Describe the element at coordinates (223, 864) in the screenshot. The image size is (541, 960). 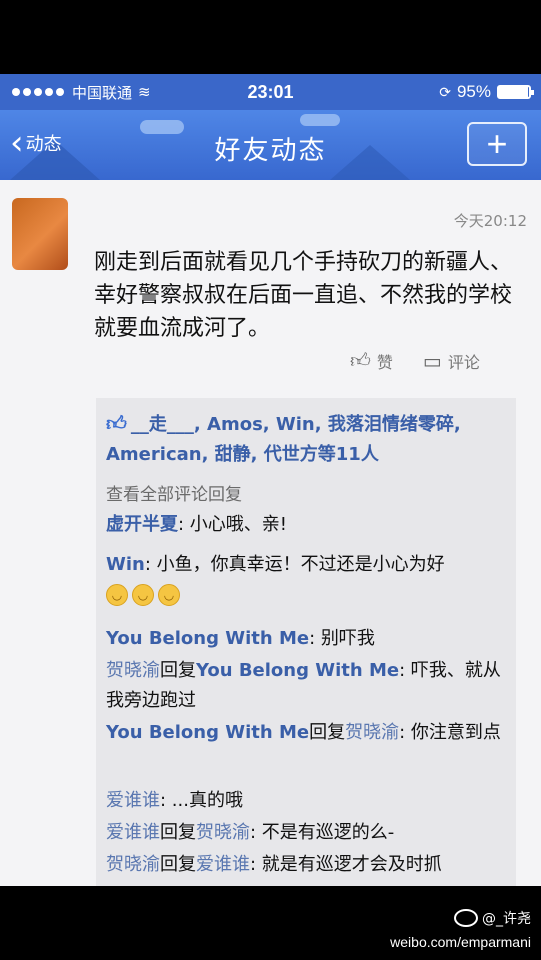
I see `reply-target: 爱谁谁` at that location.